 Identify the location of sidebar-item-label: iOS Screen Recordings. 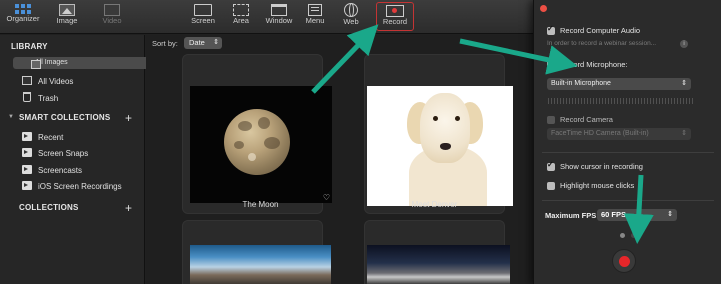
(80, 186).